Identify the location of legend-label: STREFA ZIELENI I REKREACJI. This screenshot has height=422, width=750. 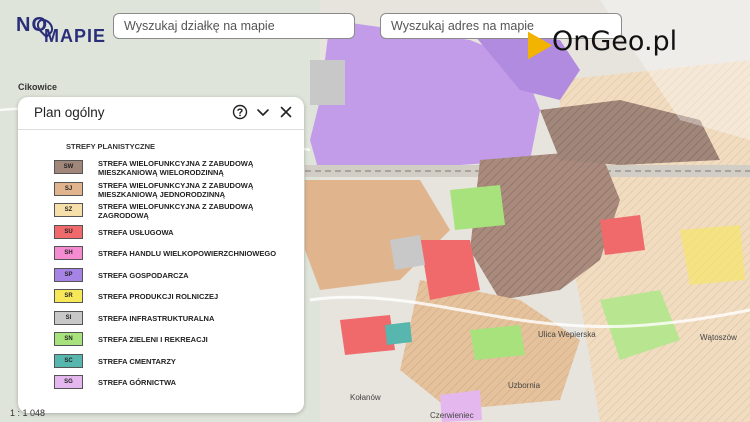
(153, 339).